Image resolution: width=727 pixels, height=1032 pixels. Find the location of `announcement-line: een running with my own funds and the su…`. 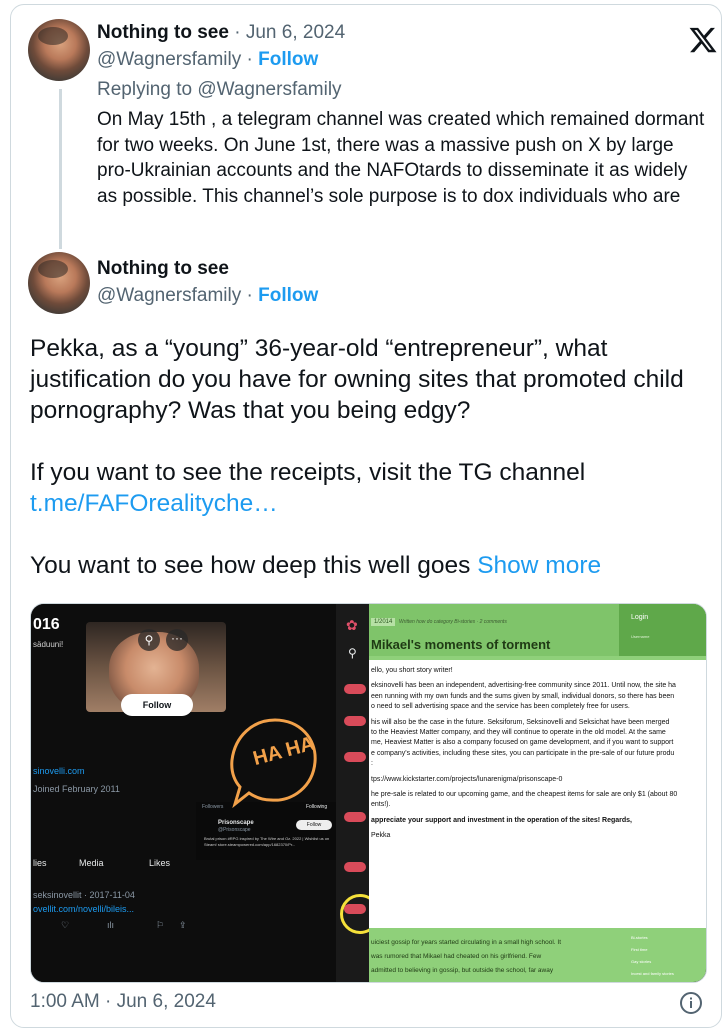

announcement-line: een running with my own funds and the su… is located at coordinates (523, 696).